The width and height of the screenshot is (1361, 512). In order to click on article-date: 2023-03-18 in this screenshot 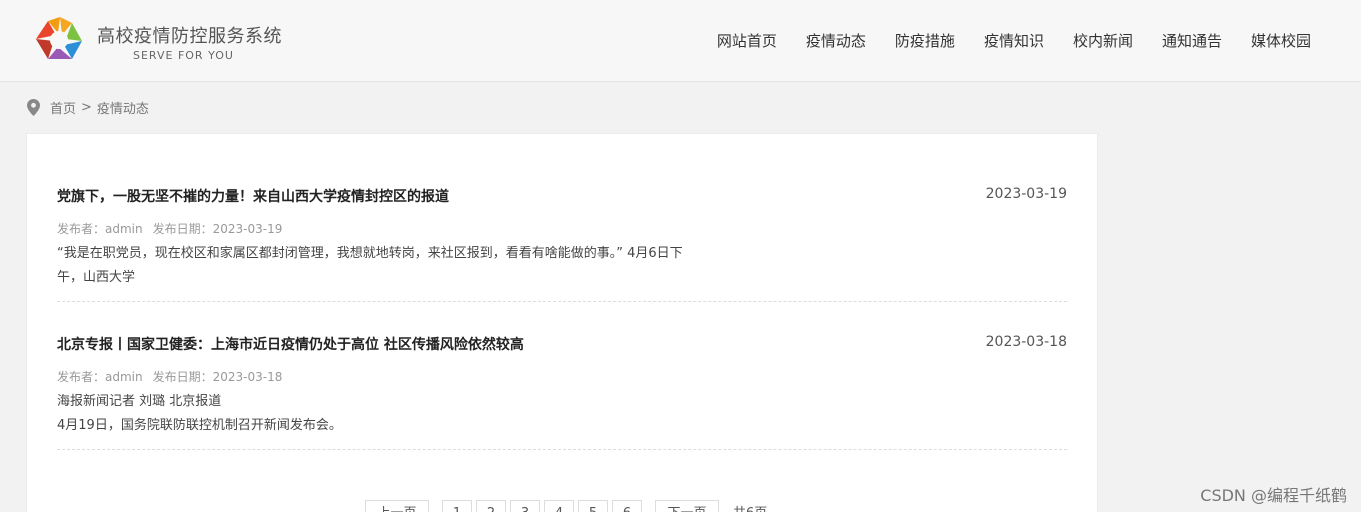, I will do `click(1026, 342)`.